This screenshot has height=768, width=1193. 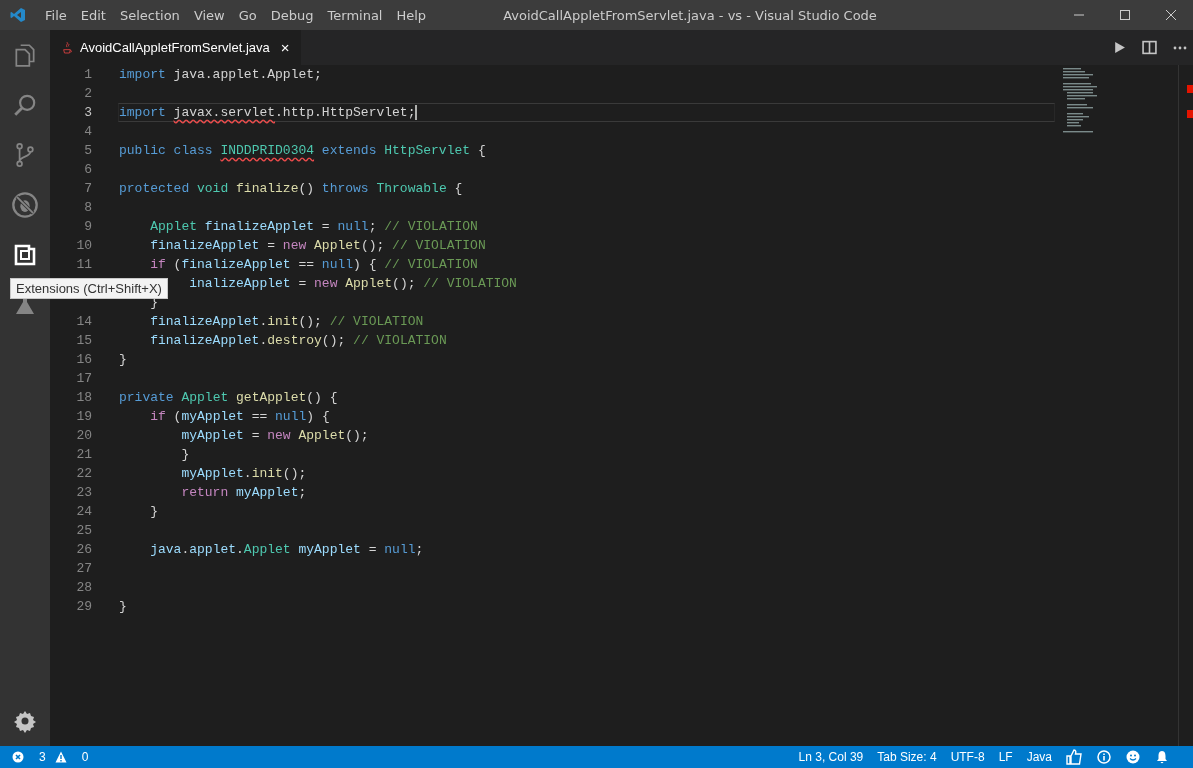 I want to click on status-item: LF, so click(x=1005, y=757).